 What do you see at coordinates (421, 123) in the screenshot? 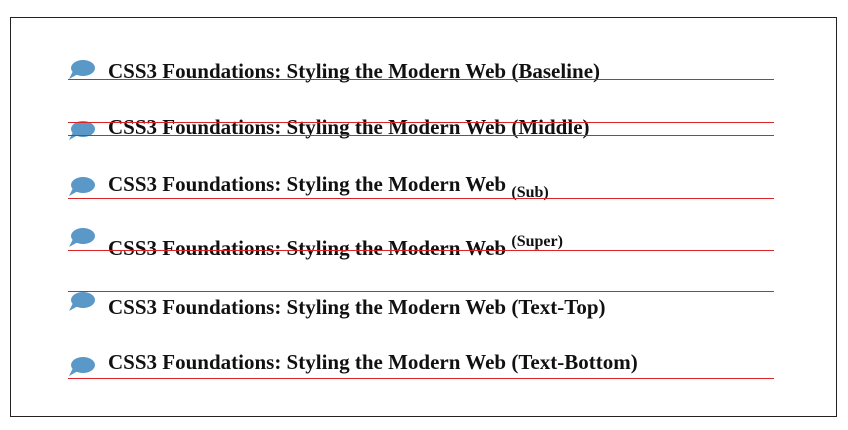
I see `middle-rule-top` at bounding box center [421, 123].